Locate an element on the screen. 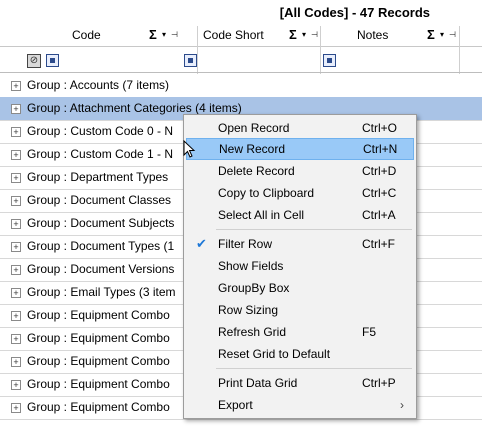  menu-item-refresh-grid: Refresh Grid F5 is located at coordinates (300, 332).